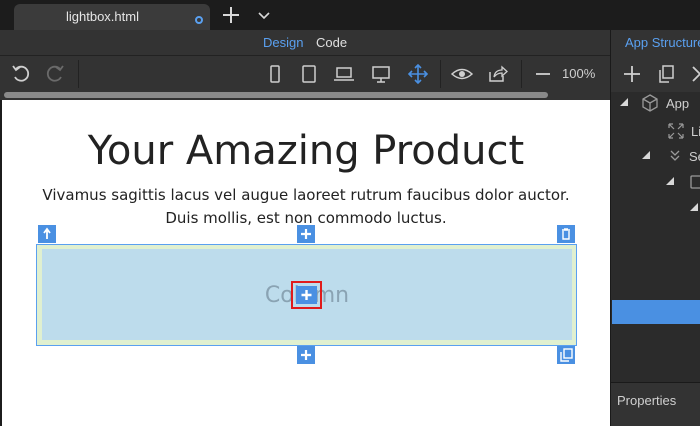  I want to click on tablet-icon, so click(309, 74).